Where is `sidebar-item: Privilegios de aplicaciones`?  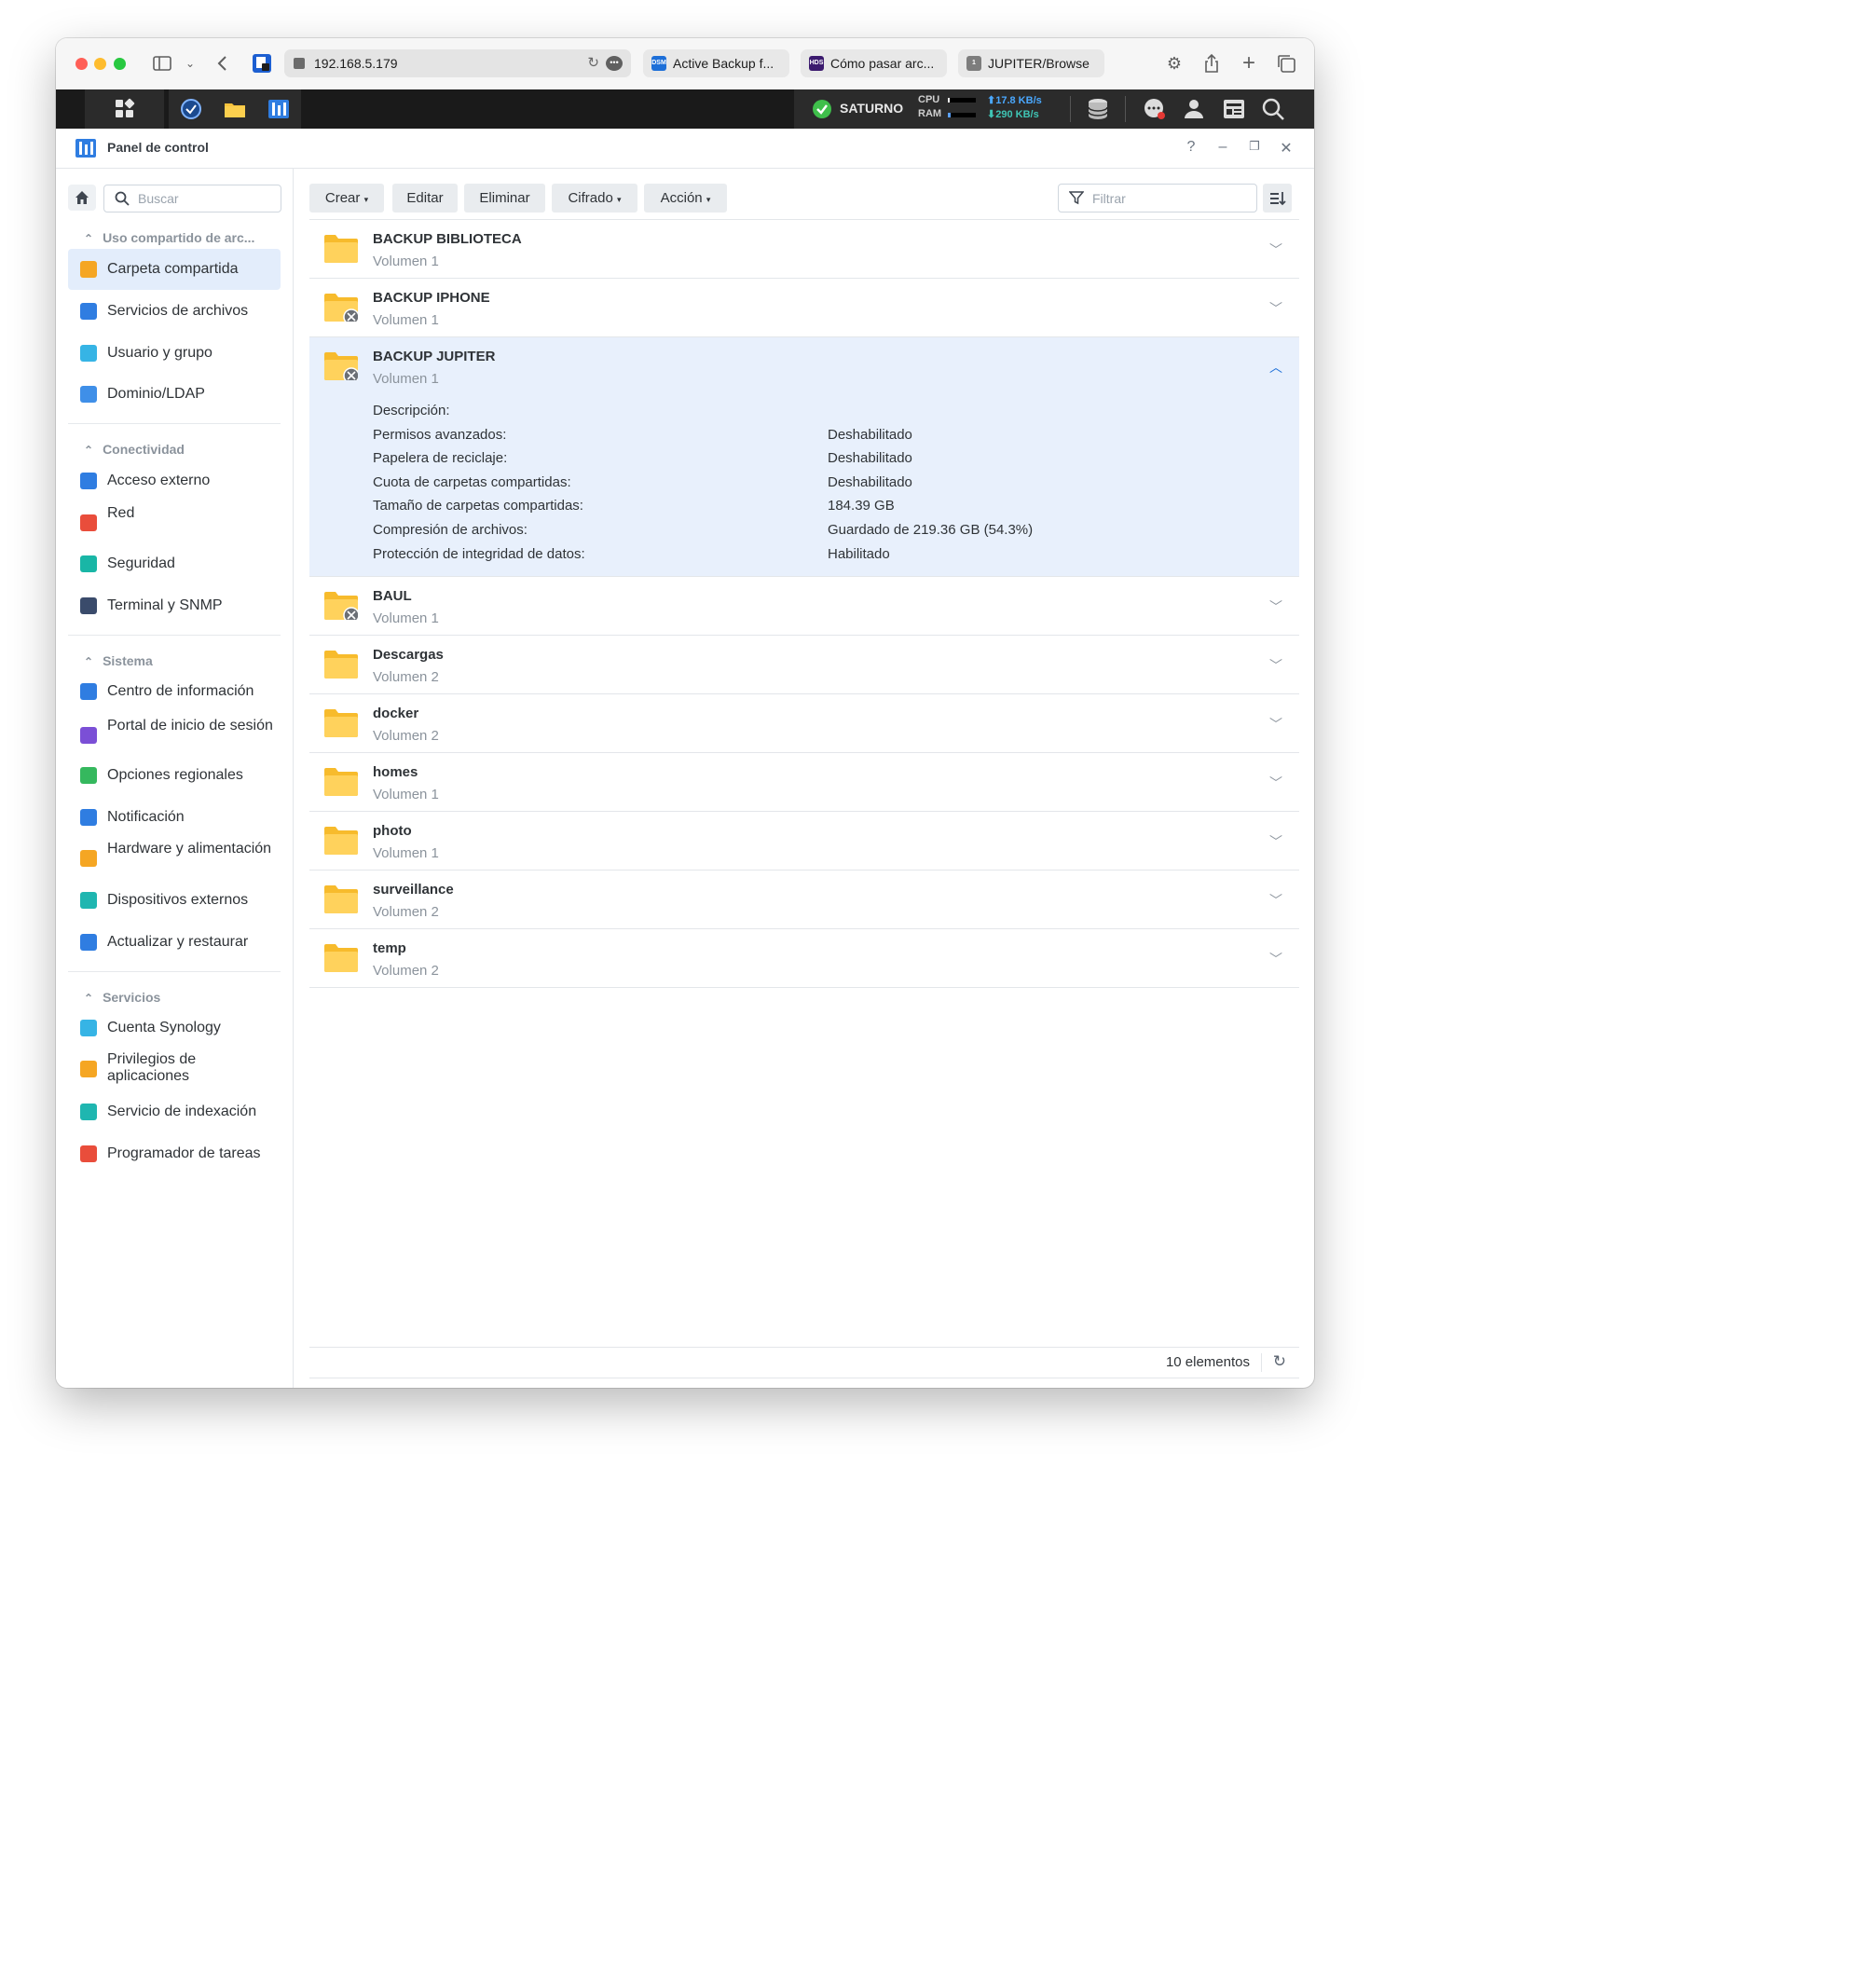
sidebar-item: Privilegios de aplicaciones is located at coordinates (174, 1069).